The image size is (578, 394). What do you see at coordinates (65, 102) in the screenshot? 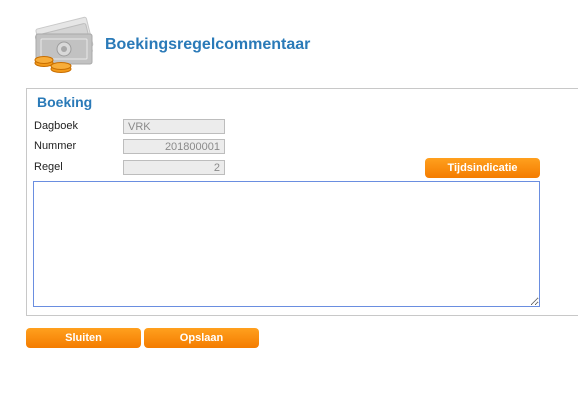
I see `panel-title: Boeking` at bounding box center [65, 102].